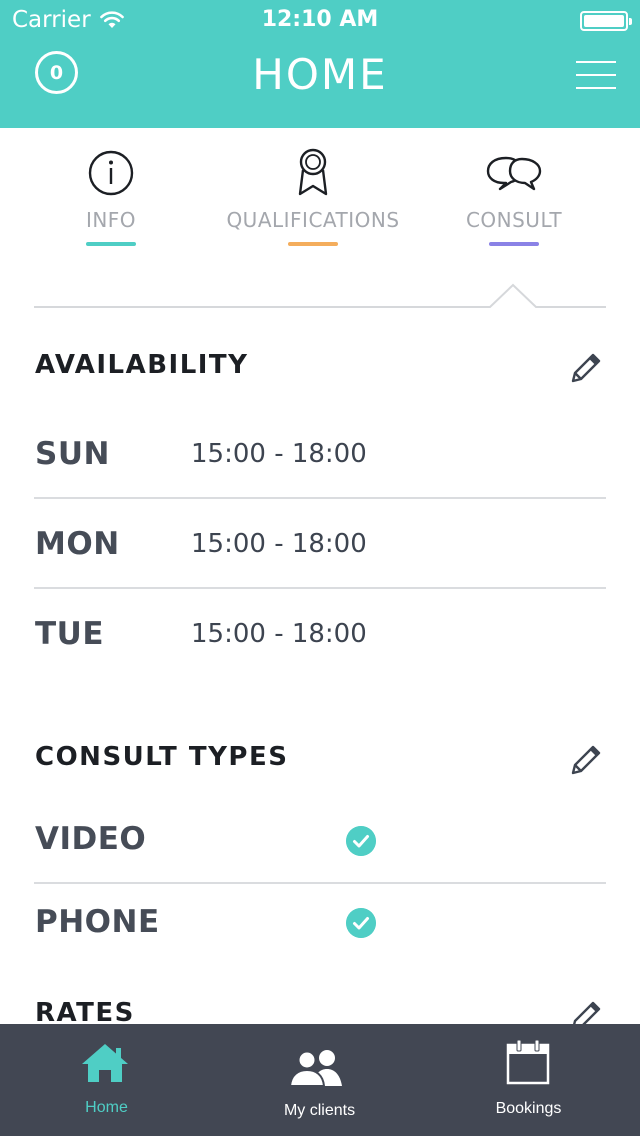 Image resolution: width=640 pixels, height=1136 pixels. I want to click on nav-item-bookings: Bookings, so click(528, 1080).